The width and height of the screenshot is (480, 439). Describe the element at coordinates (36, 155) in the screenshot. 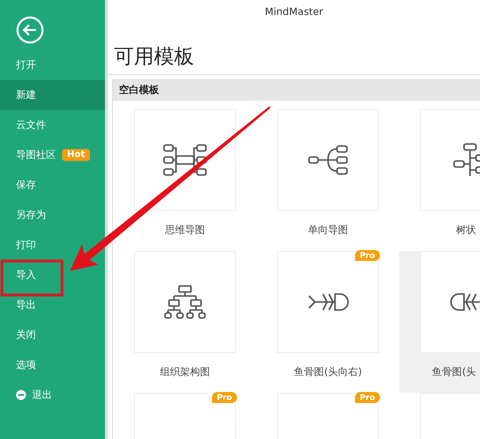

I see `menu-item: 导图社区` at that location.